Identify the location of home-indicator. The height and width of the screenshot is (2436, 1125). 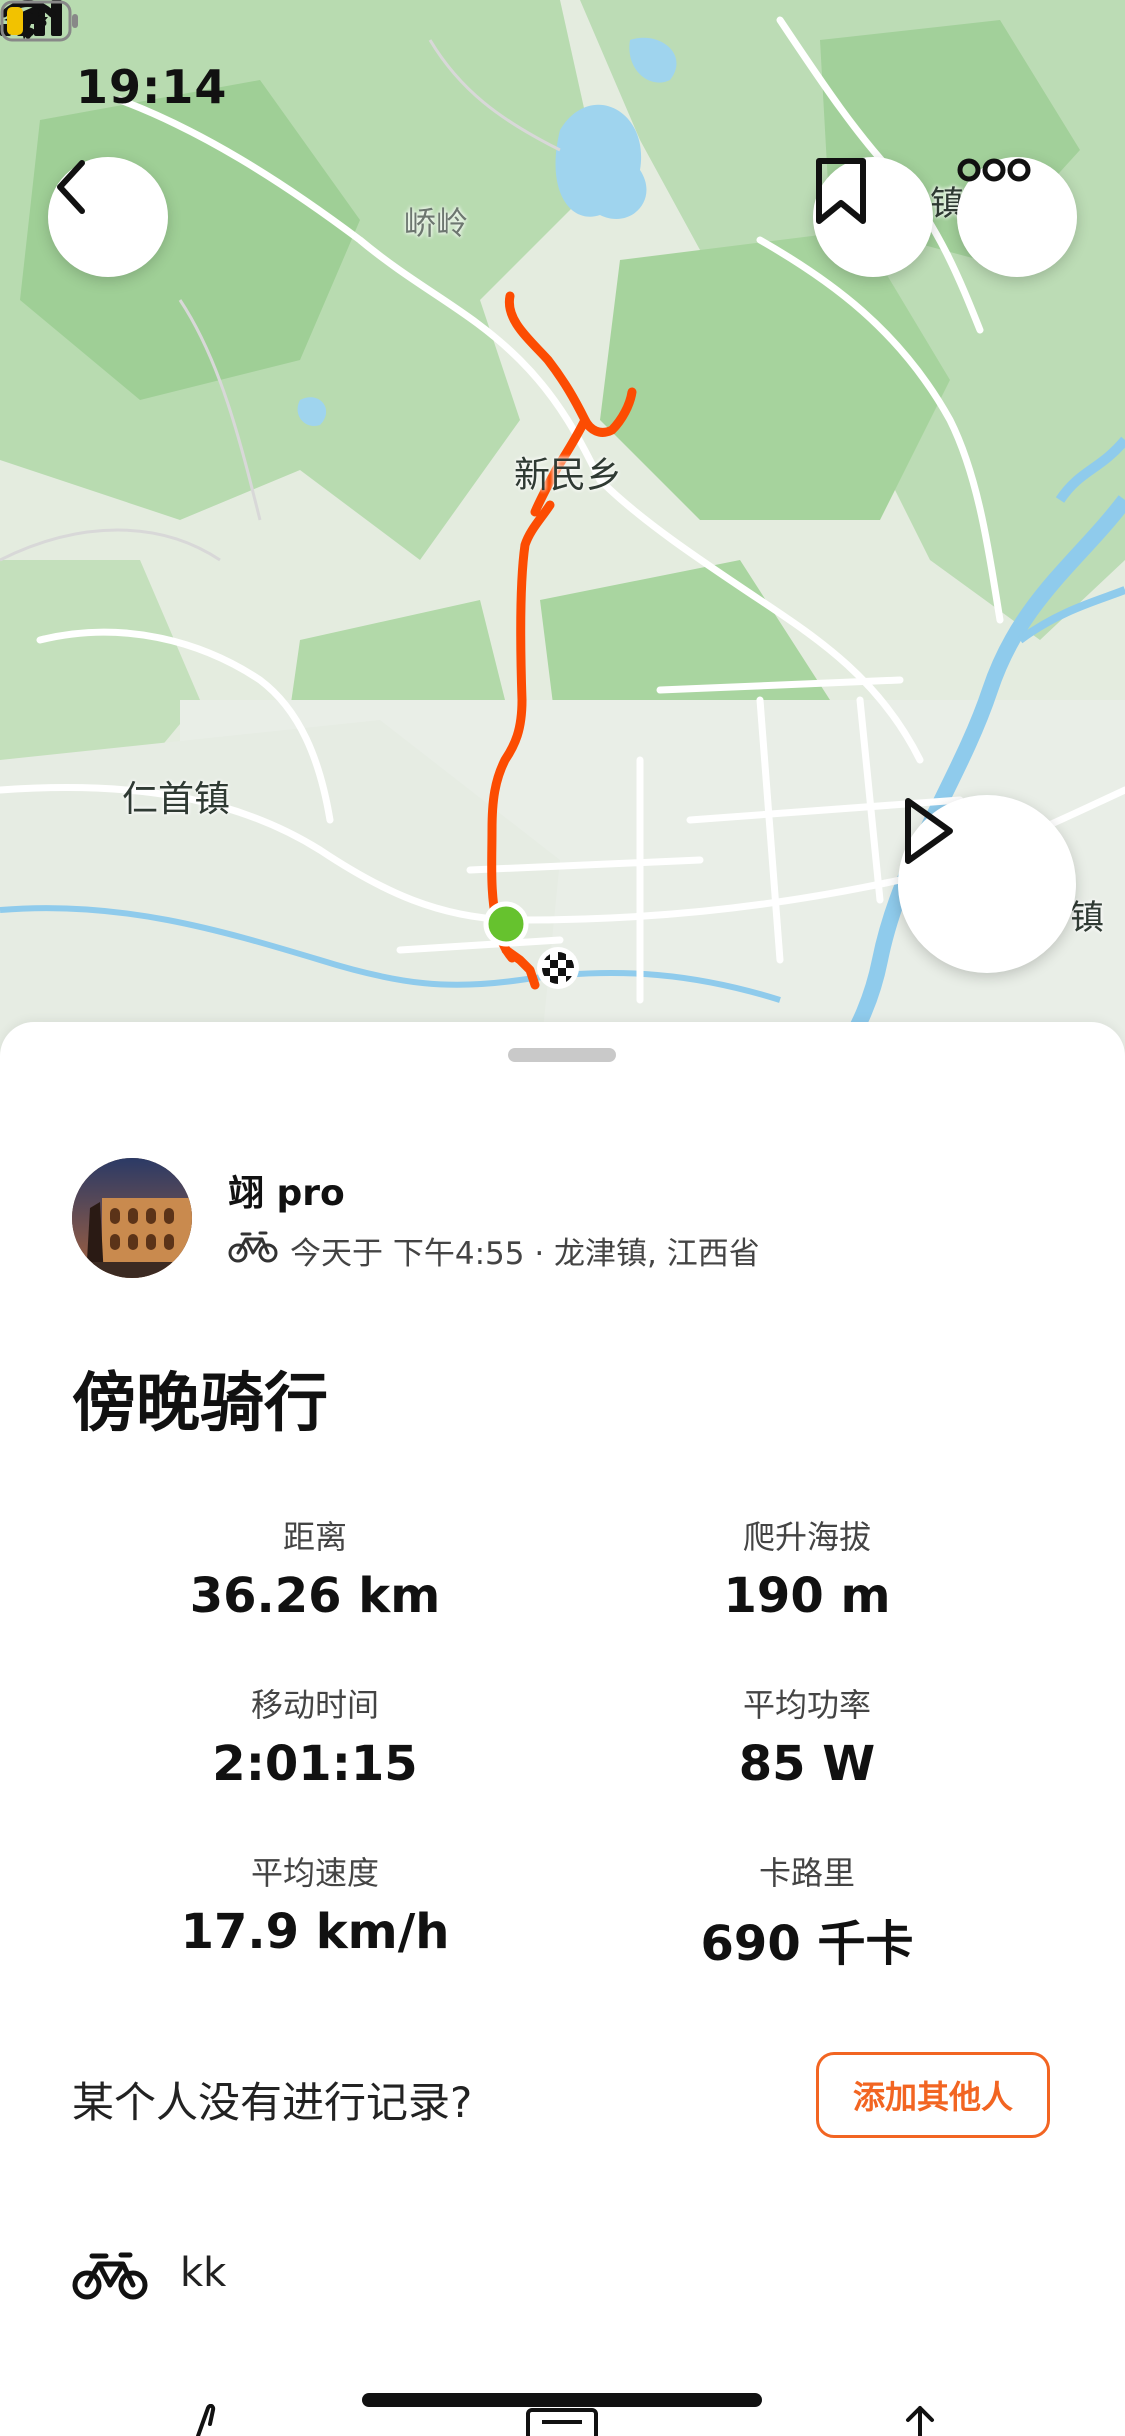
(562, 2400).